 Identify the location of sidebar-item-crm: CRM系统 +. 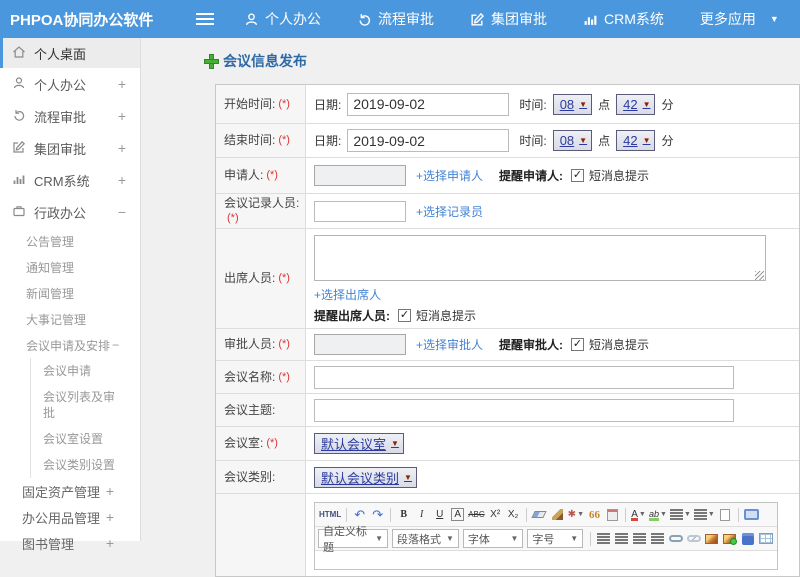
(70, 180).